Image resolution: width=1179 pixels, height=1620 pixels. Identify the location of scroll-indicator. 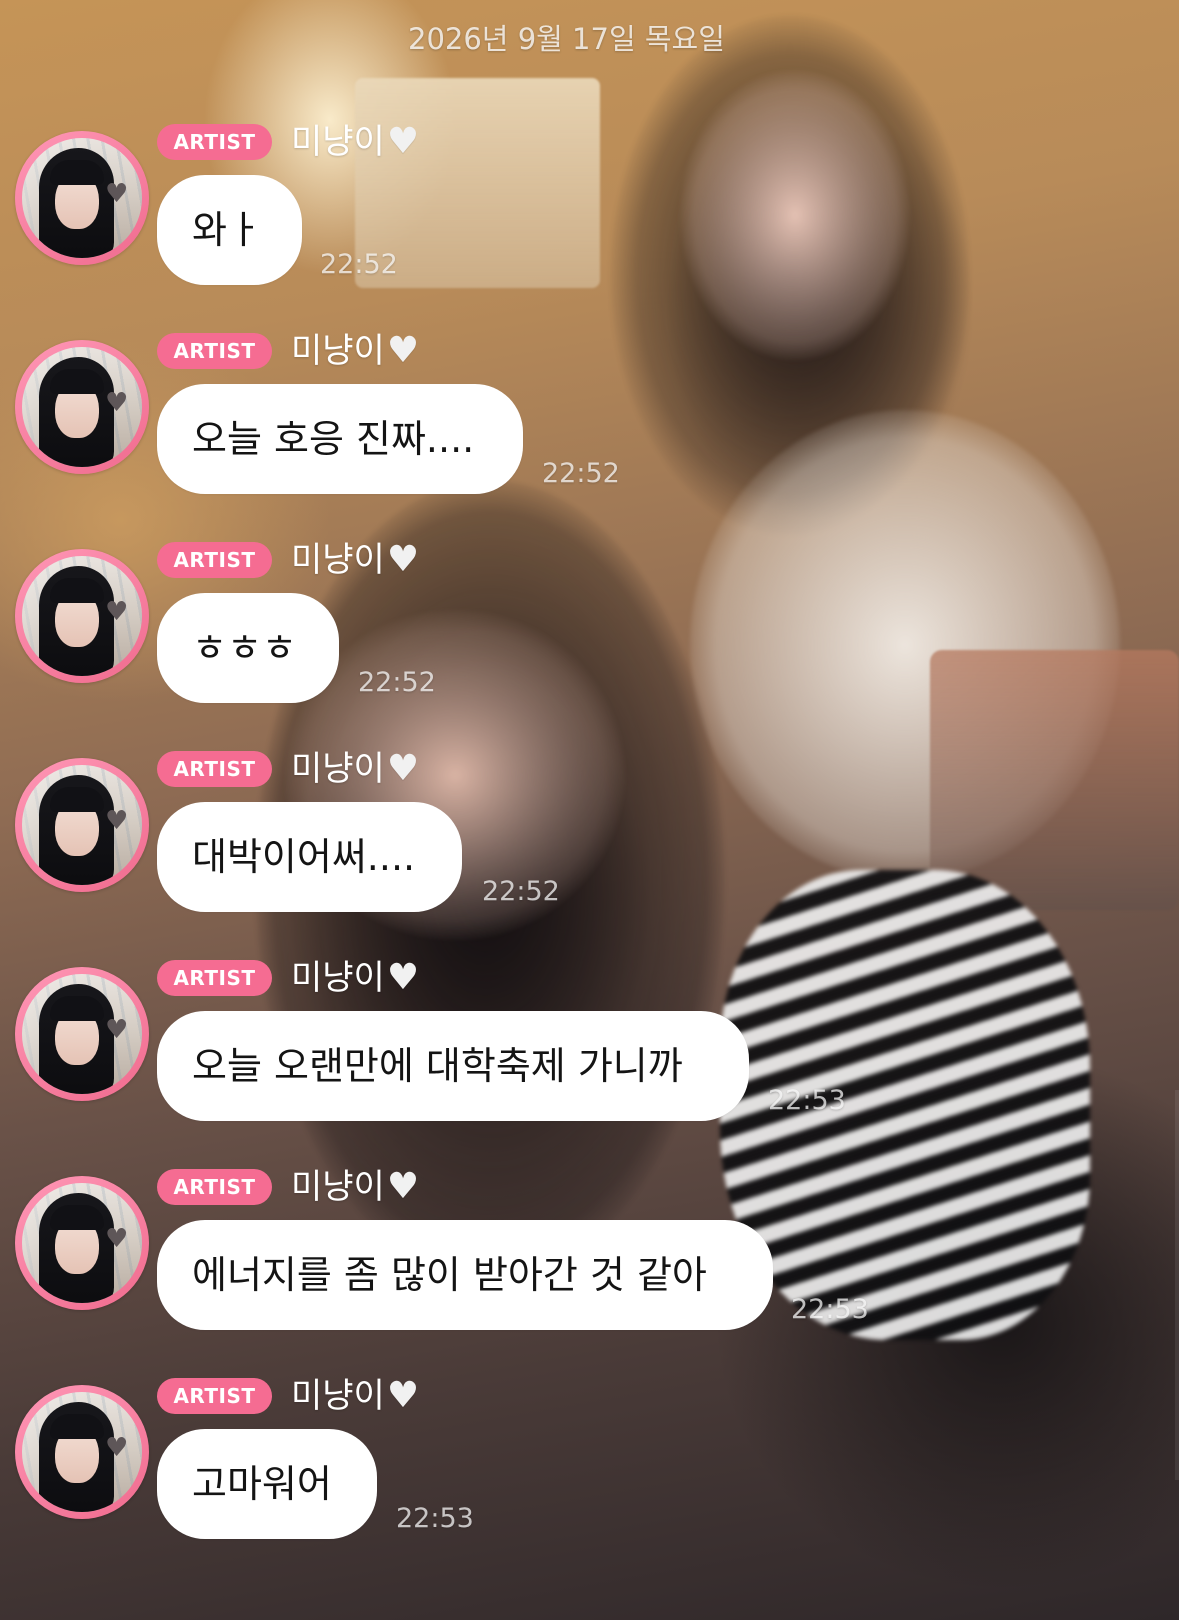
(1177, 1285).